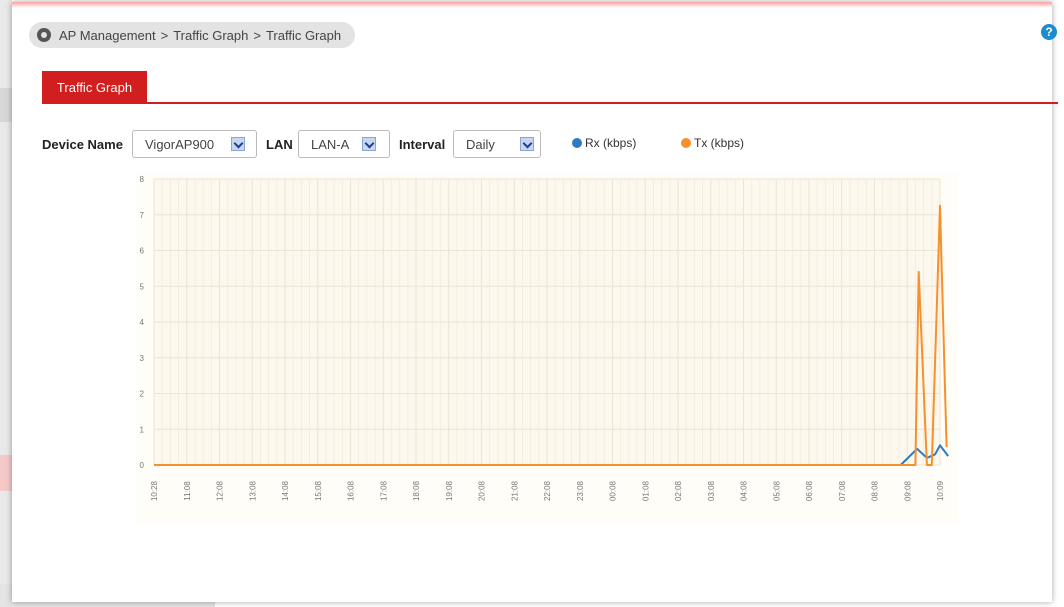 This screenshot has height=607, width=1064. Describe the element at coordinates (351, 490) in the screenshot. I see `x-tick-label: 16:08` at that location.